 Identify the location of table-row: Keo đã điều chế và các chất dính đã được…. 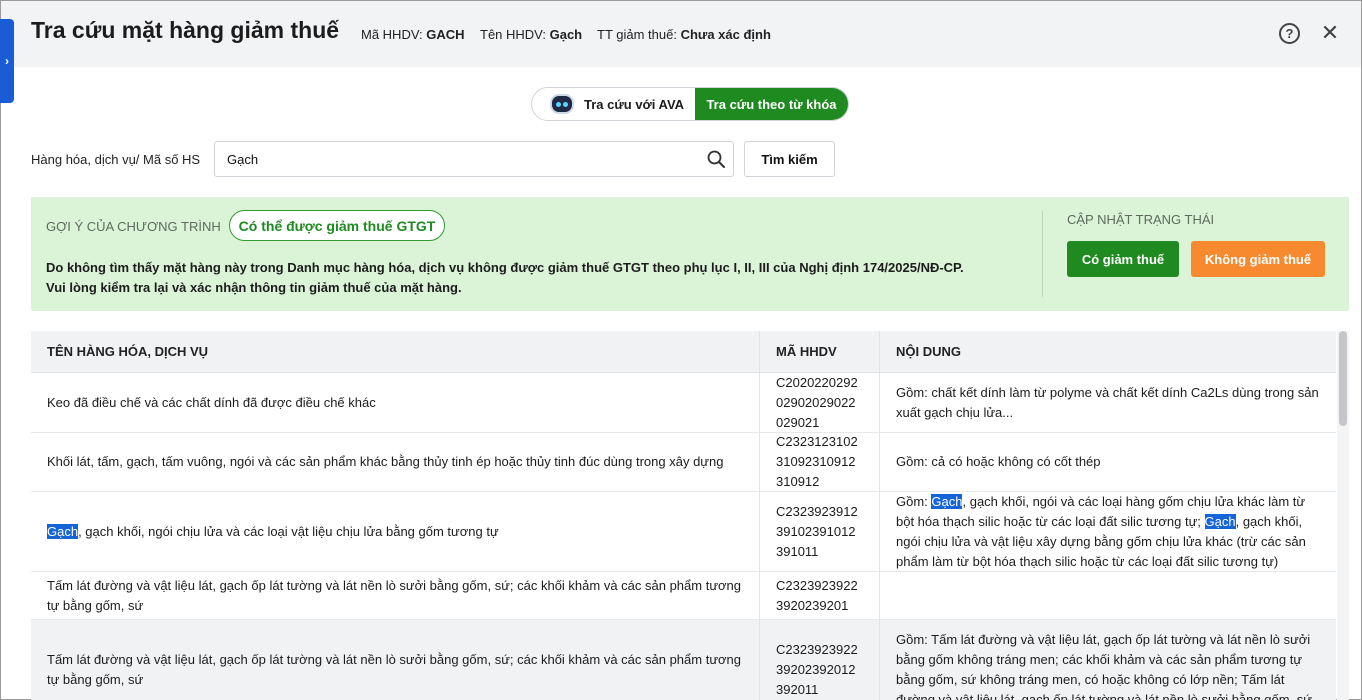
(683, 403).